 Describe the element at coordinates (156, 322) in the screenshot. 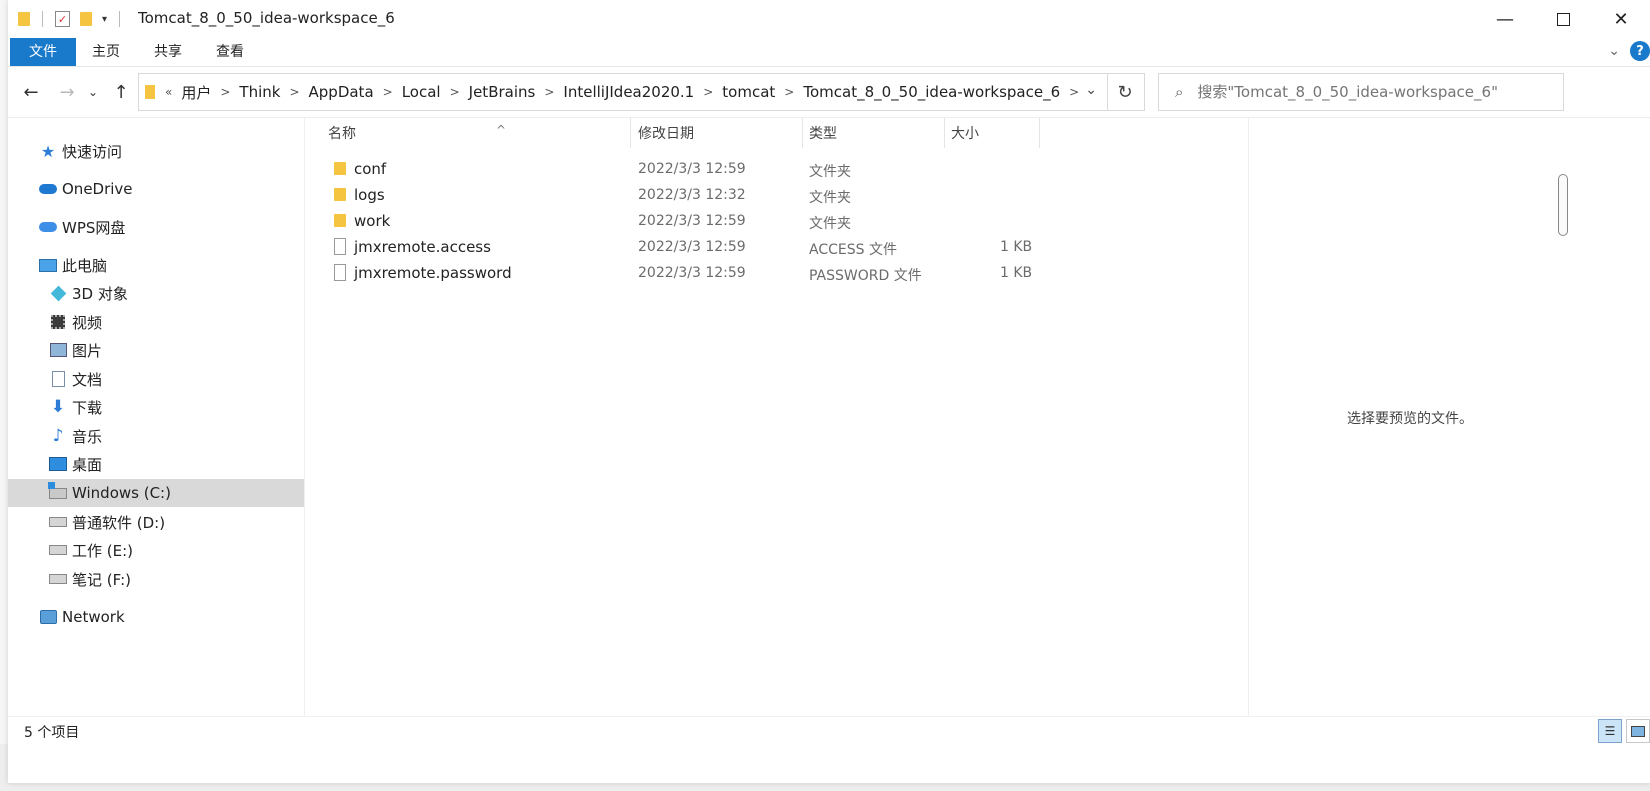

I see `nav-videos: 视频` at that location.